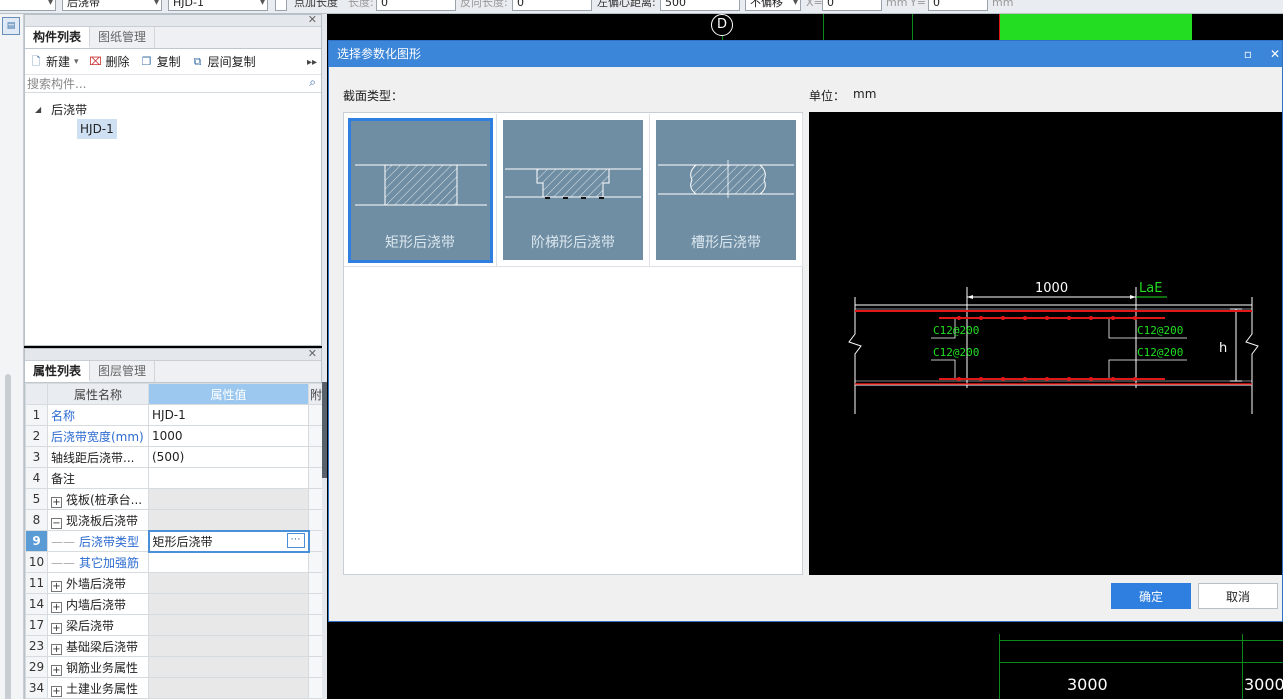  Describe the element at coordinates (36, 562) in the screenshot. I see `row-num: 10` at that location.